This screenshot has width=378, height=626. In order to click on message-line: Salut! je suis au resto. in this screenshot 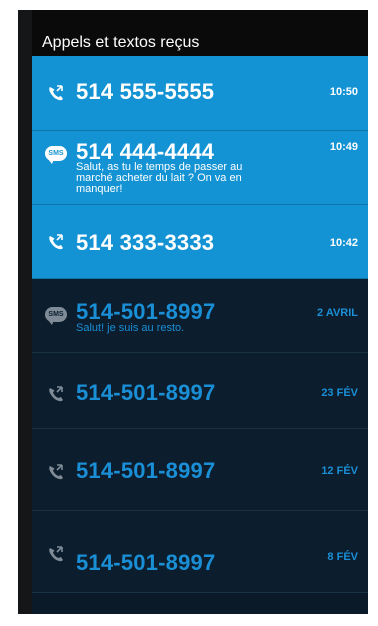, I will do `click(130, 328)`.